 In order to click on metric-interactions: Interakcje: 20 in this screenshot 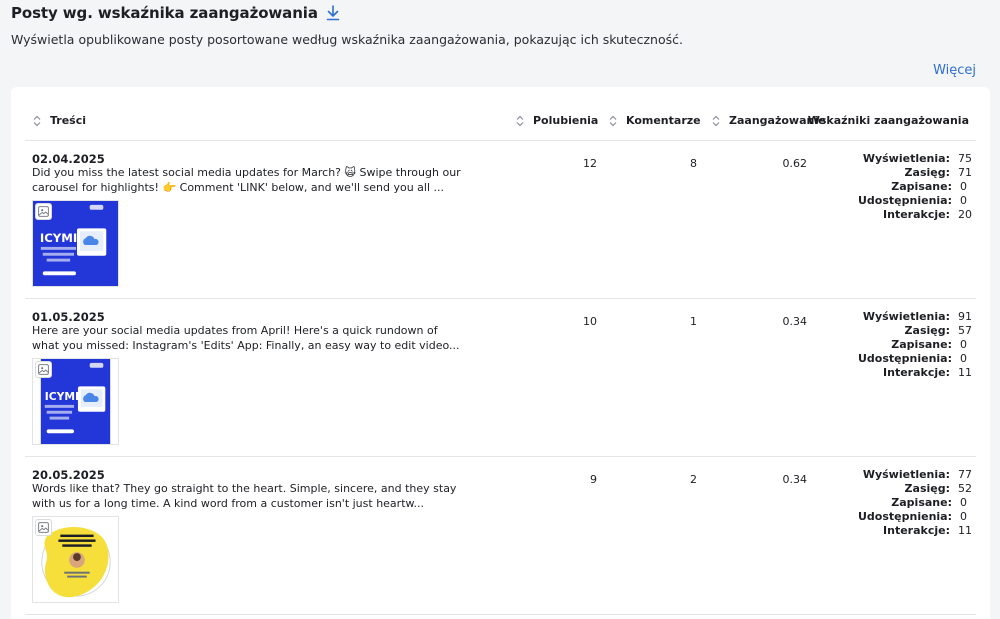, I will do `click(915, 215)`.